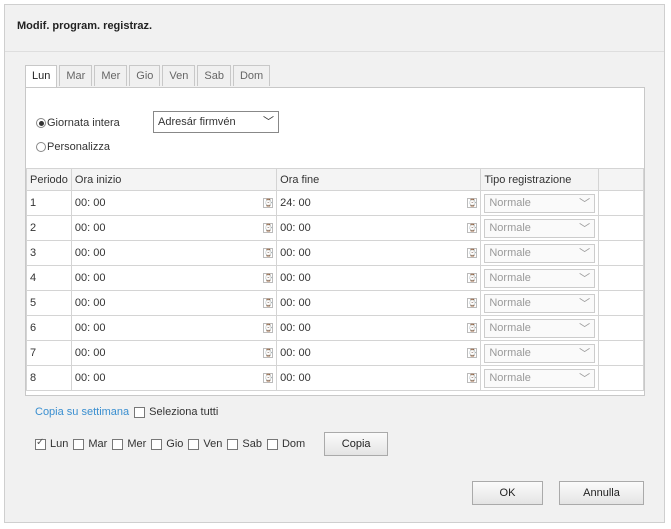 The width and height of the screenshot is (671, 529). Describe the element at coordinates (79, 444) in the screenshot. I see `checkbox-mar` at that location.